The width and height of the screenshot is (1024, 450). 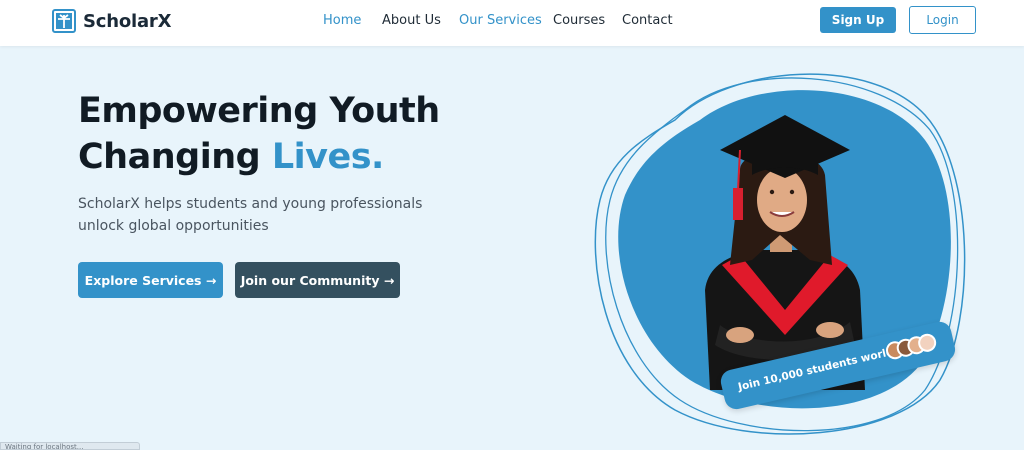 I want to click on nav-link-home: Home, so click(x=342, y=20).